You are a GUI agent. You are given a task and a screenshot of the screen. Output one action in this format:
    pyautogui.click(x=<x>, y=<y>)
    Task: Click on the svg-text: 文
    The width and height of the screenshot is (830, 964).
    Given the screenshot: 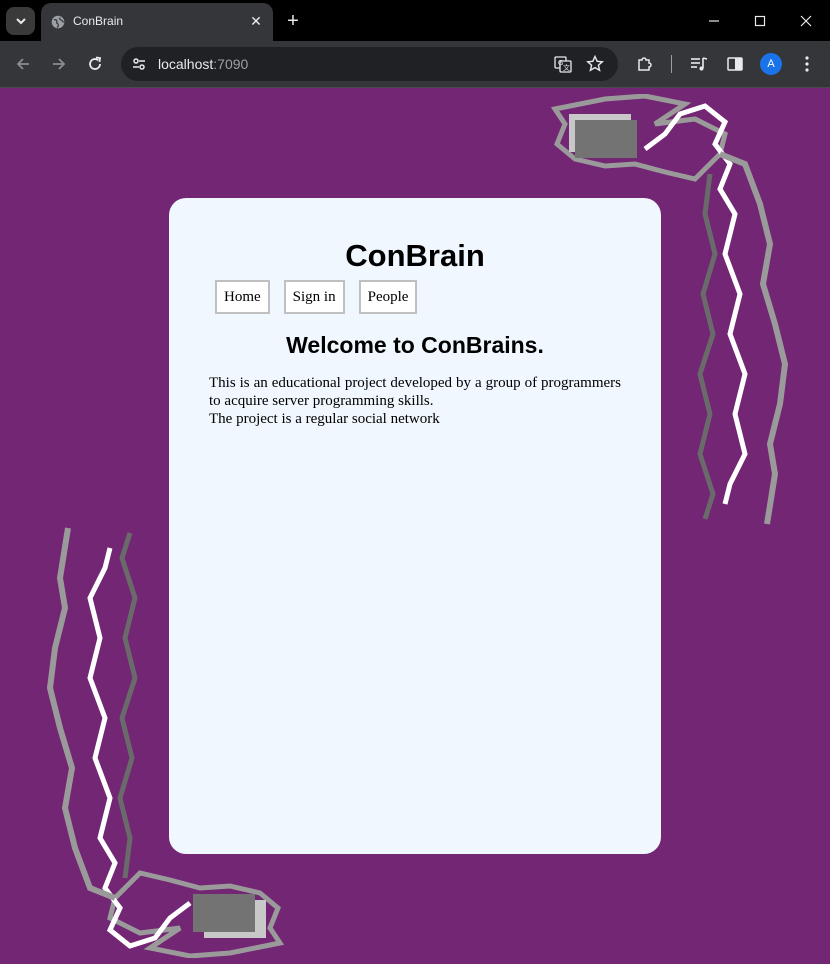 What is the action you would take?
    pyautogui.click(x=566, y=67)
    